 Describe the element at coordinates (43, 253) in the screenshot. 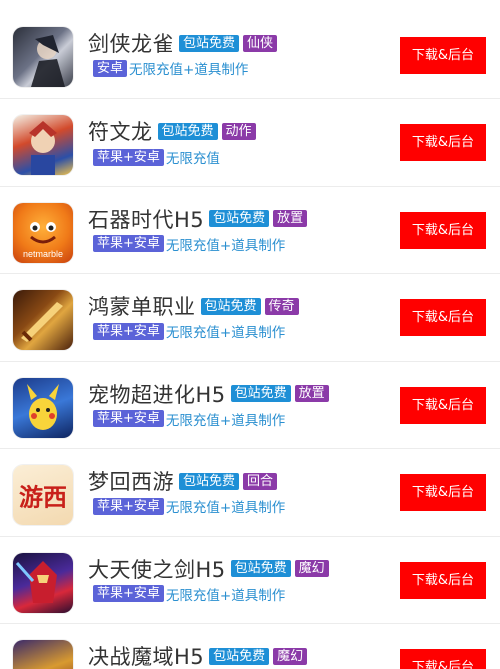

I see `icon-brand-text: netmarble` at that location.